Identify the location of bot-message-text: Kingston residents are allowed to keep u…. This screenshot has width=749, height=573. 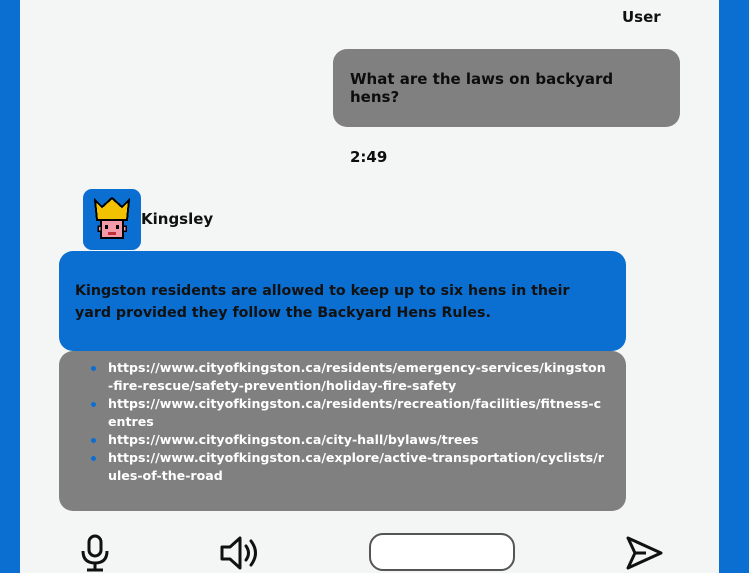
(322, 302).